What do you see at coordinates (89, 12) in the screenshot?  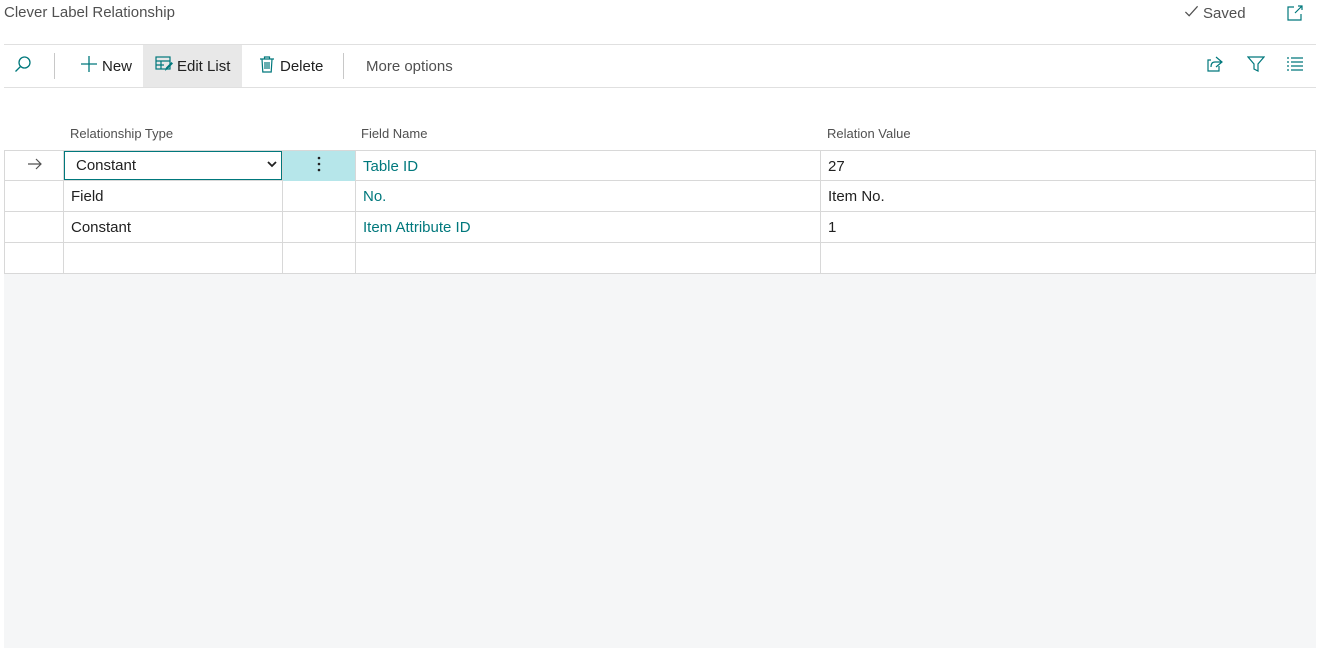 I see `page-title: Clever Label Relationship` at bounding box center [89, 12].